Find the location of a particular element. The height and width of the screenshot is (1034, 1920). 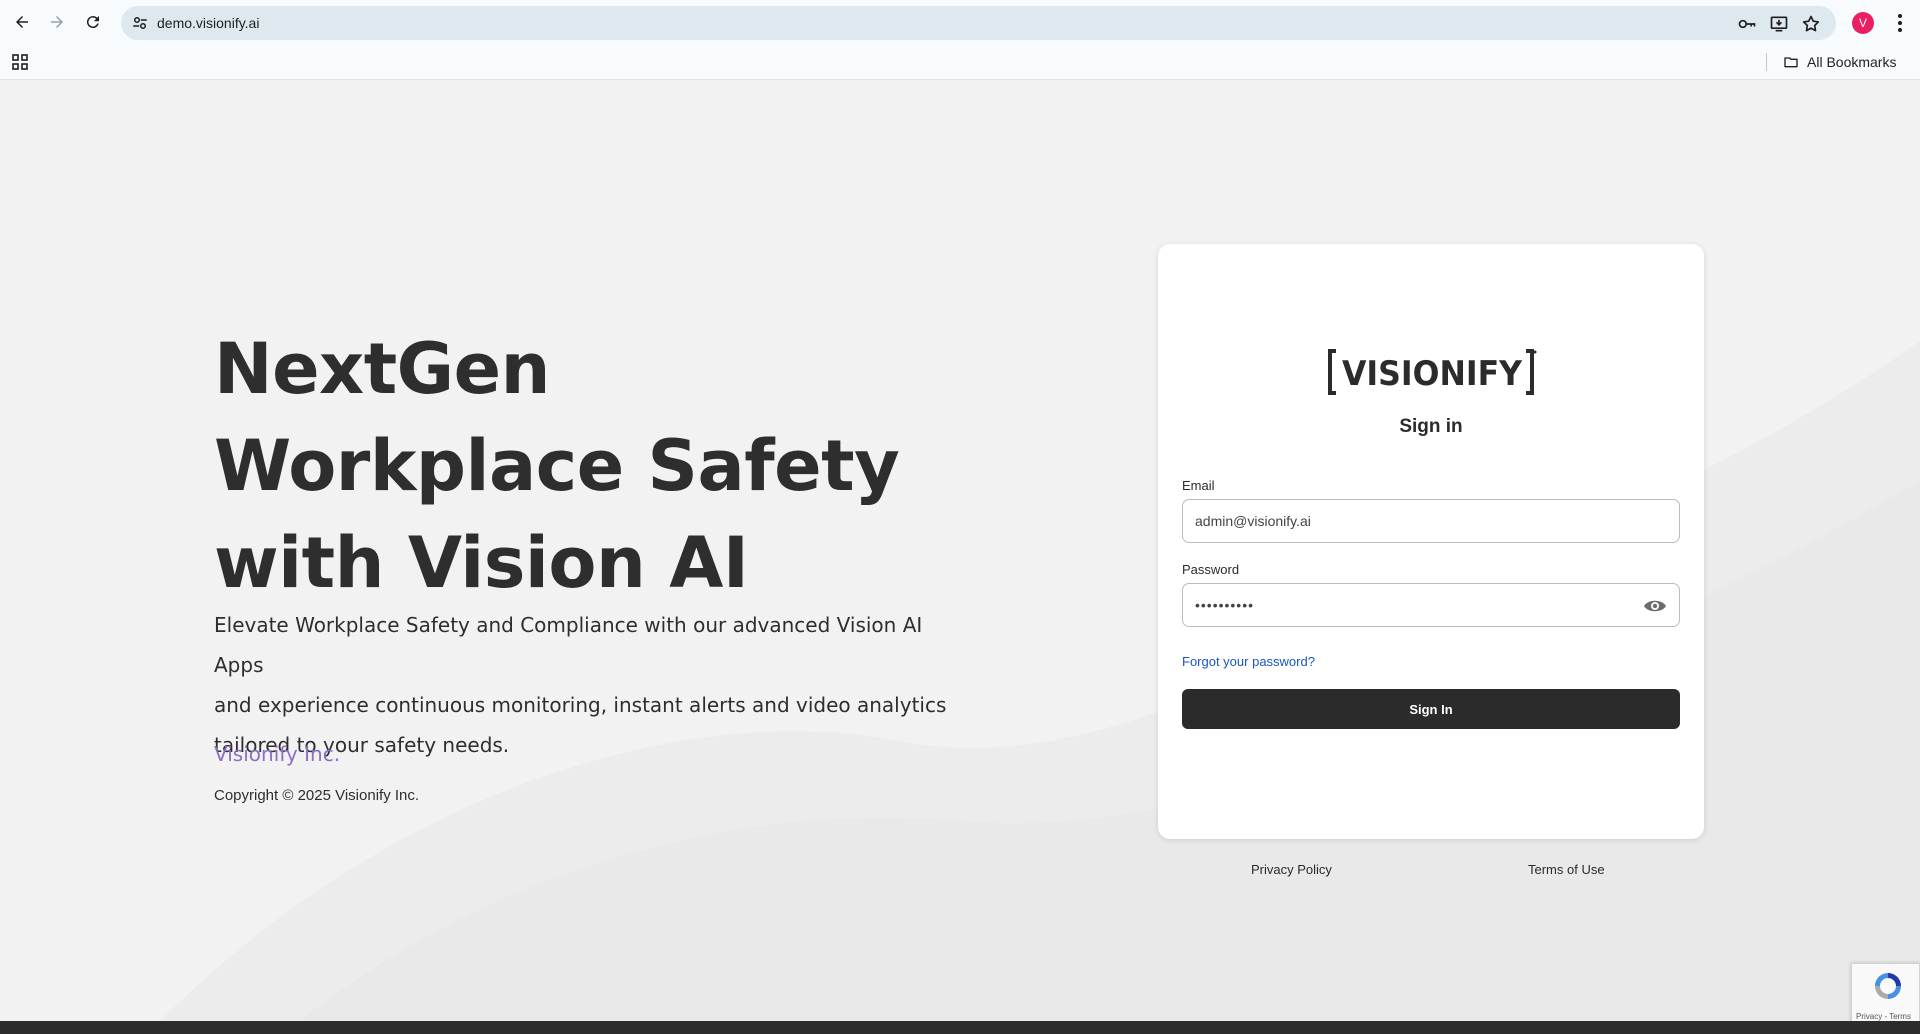

visionify-logo: VISIONIFY is located at coordinates (1432, 372).